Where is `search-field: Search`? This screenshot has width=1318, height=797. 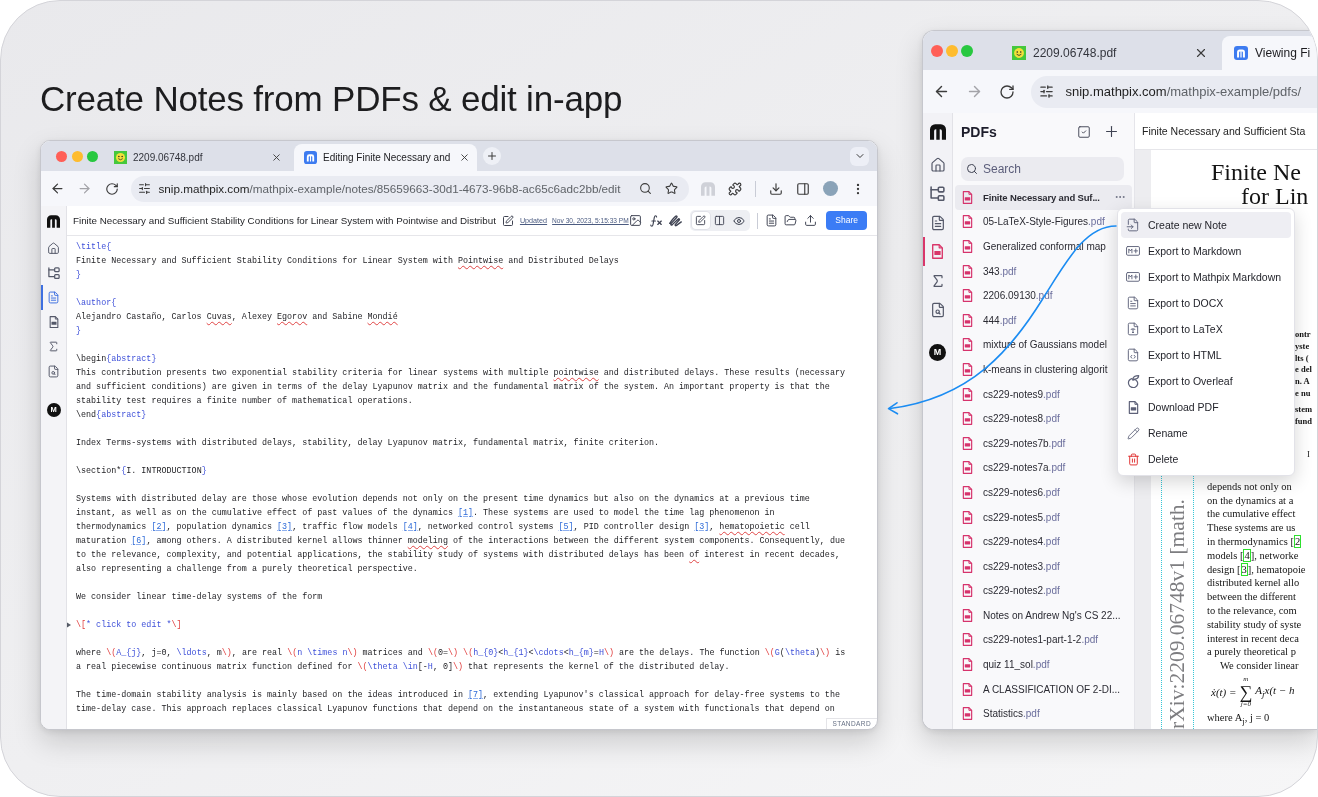
search-field: Search is located at coordinates (1042, 169).